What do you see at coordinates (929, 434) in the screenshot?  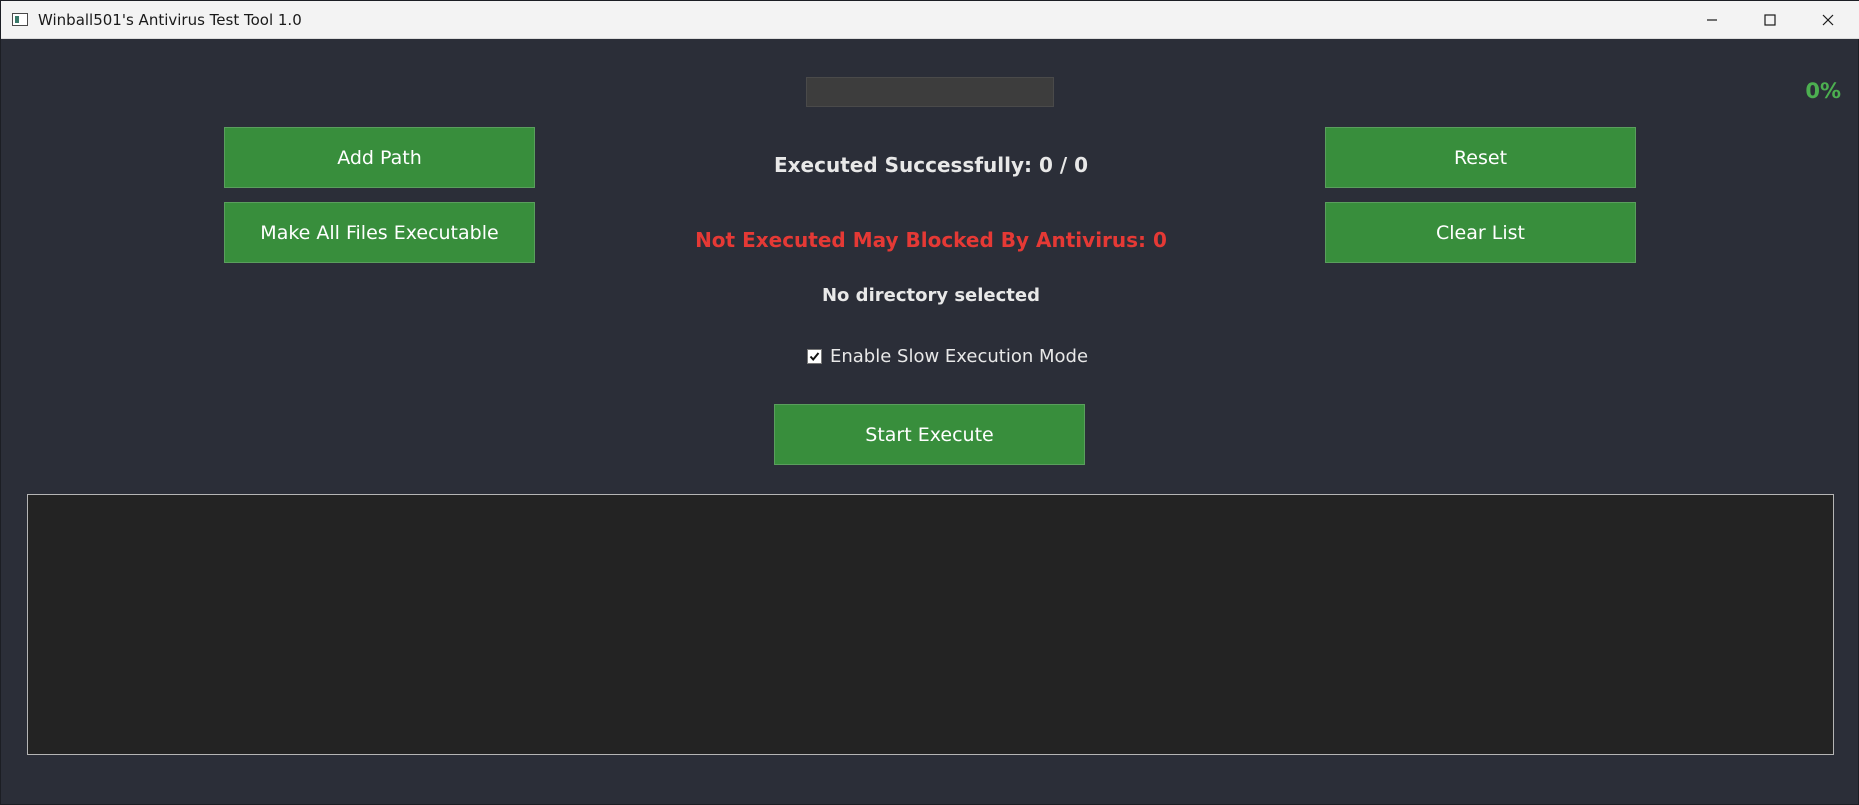 I see `start-execute-button: Start Execute` at bounding box center [929, 434].